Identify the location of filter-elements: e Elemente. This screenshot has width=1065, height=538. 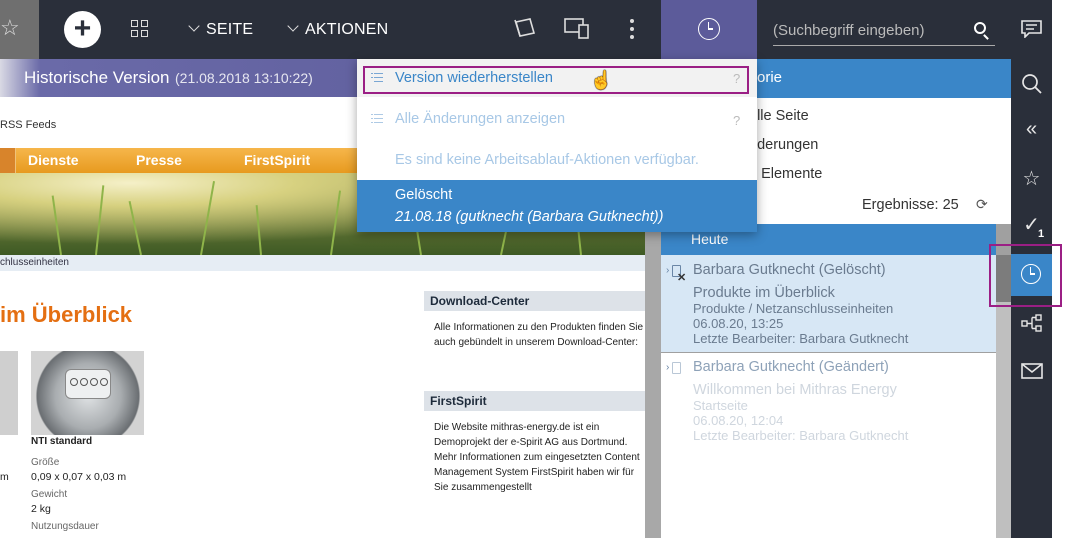
(785, 174).